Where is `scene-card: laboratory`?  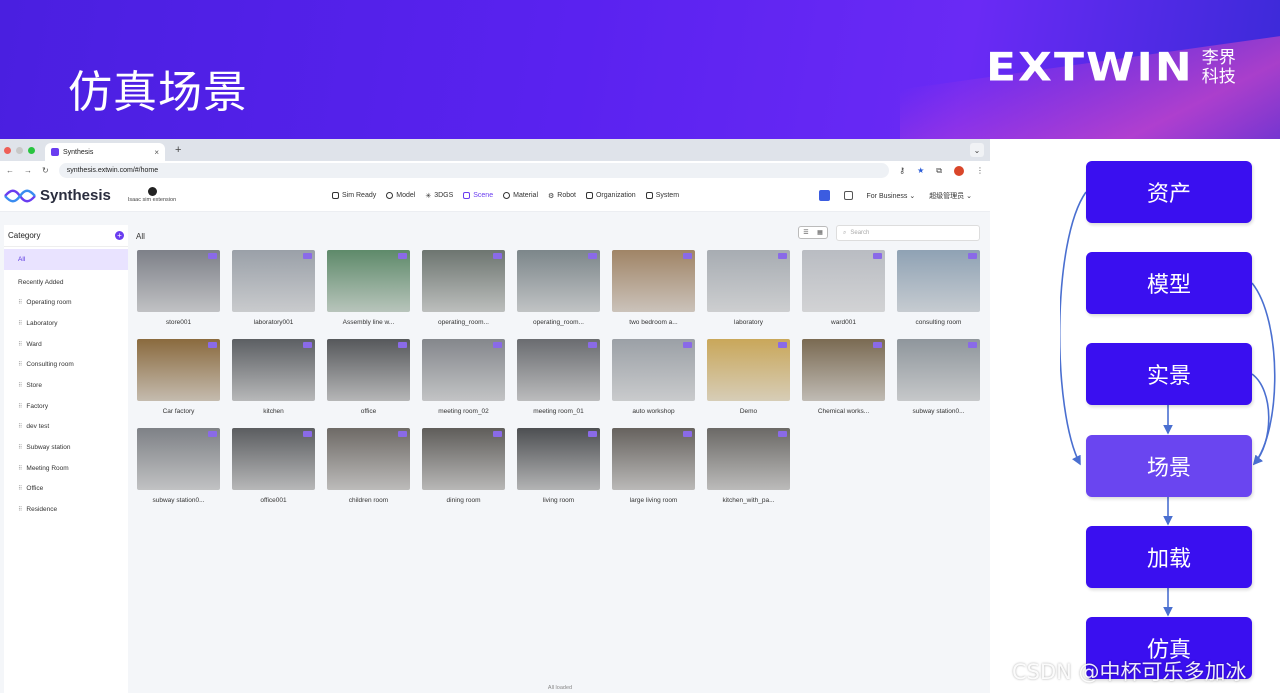
scene-card: laboratory is located at coordinates (748, 288).